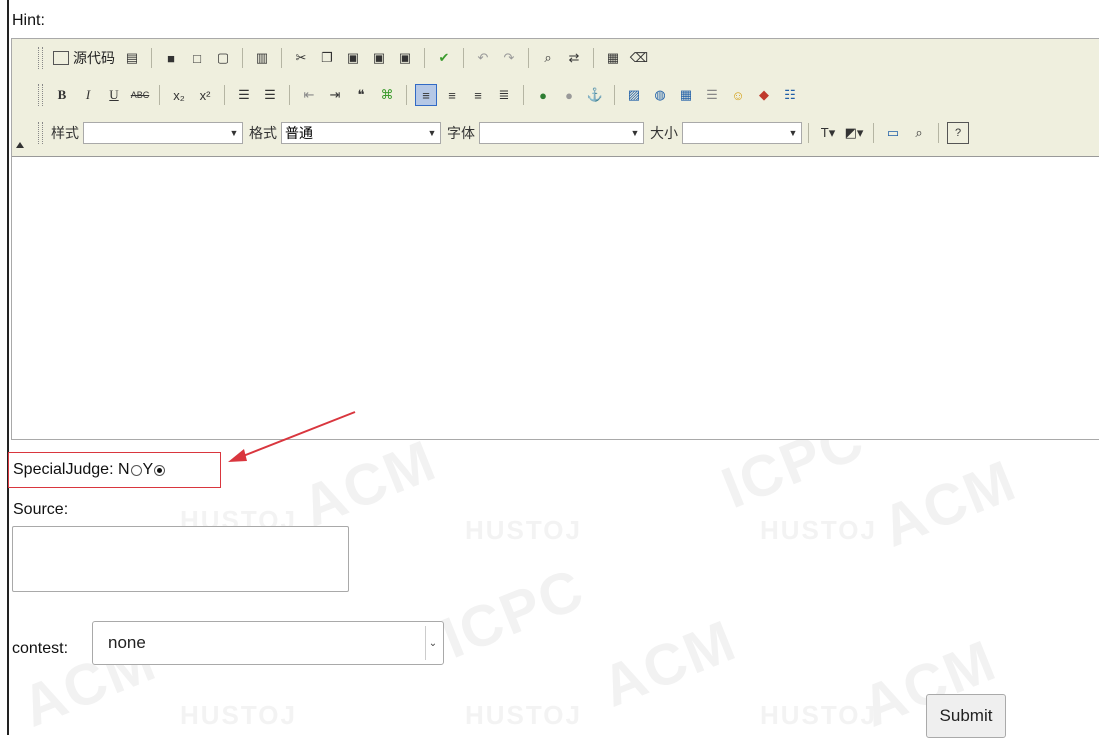 The height and width of the screenshot is (740, 1099). I want to click on contest-label: contest:, so click(40, 648).